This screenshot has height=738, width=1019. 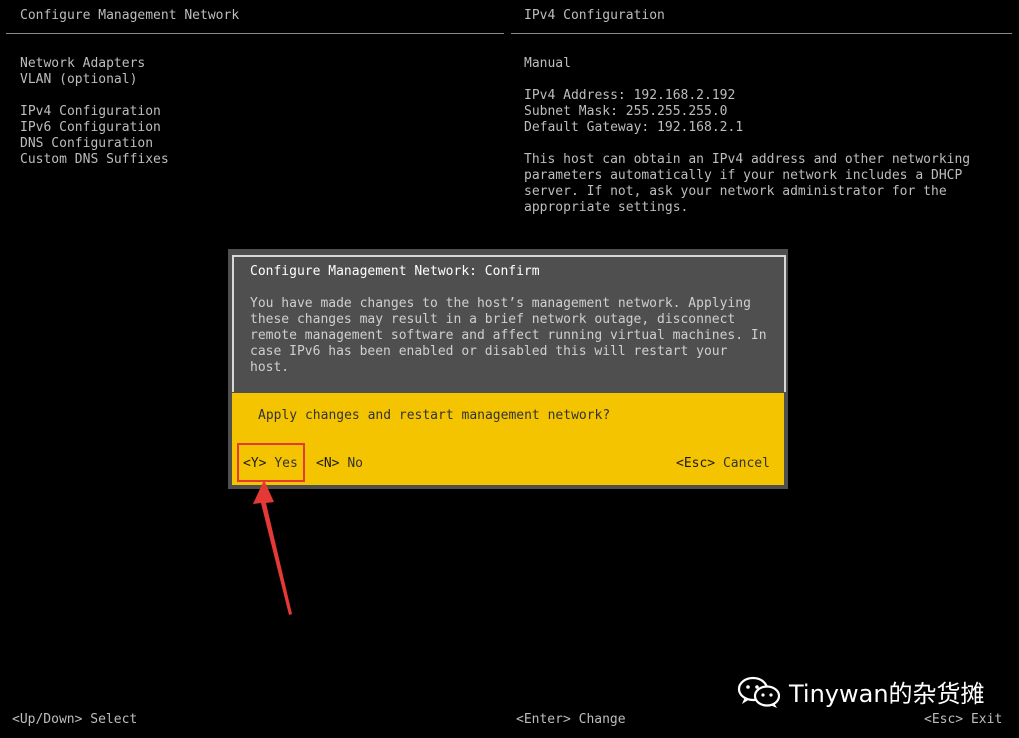 I want to click on footer-change-label: Change, so click(x=602, y=719).